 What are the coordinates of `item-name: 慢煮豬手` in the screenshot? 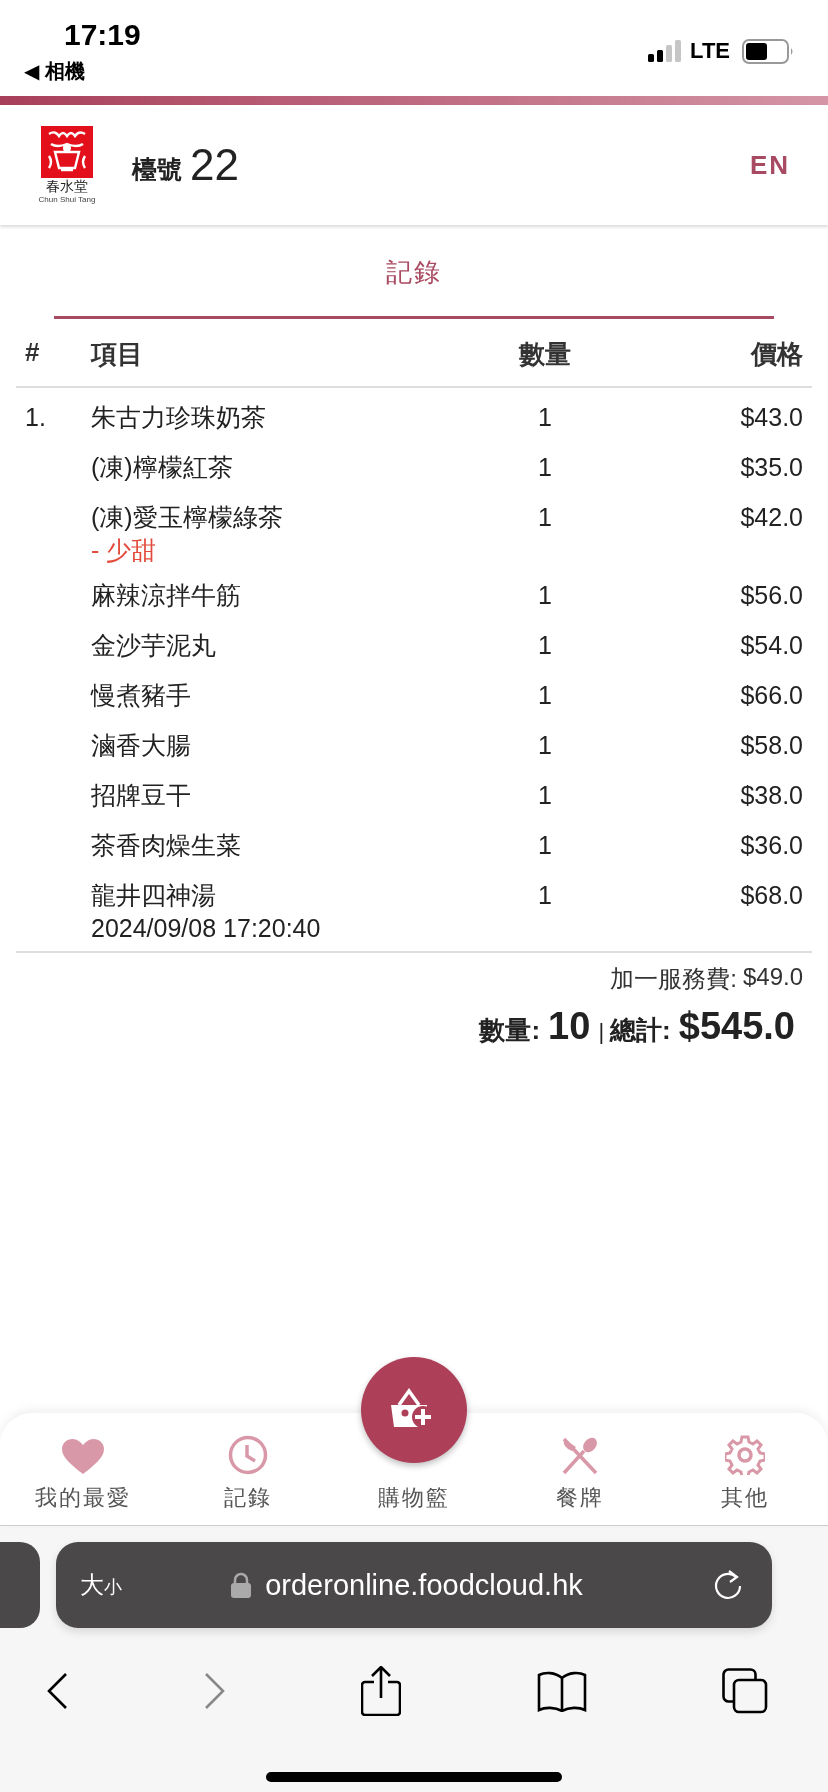 It's located at (141, 694).